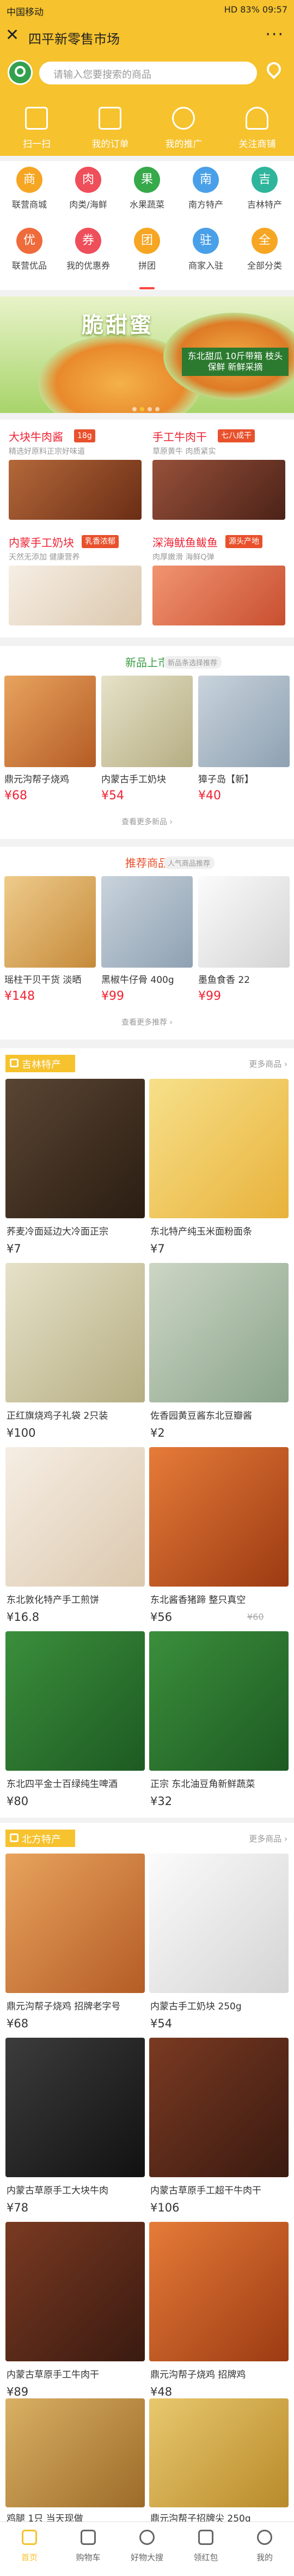 The width and height of the screenshot is (294, 2576). Describe the element at coordinates (147, 863) in the screenshot. I see `section-title: 推荐商品` at that location.